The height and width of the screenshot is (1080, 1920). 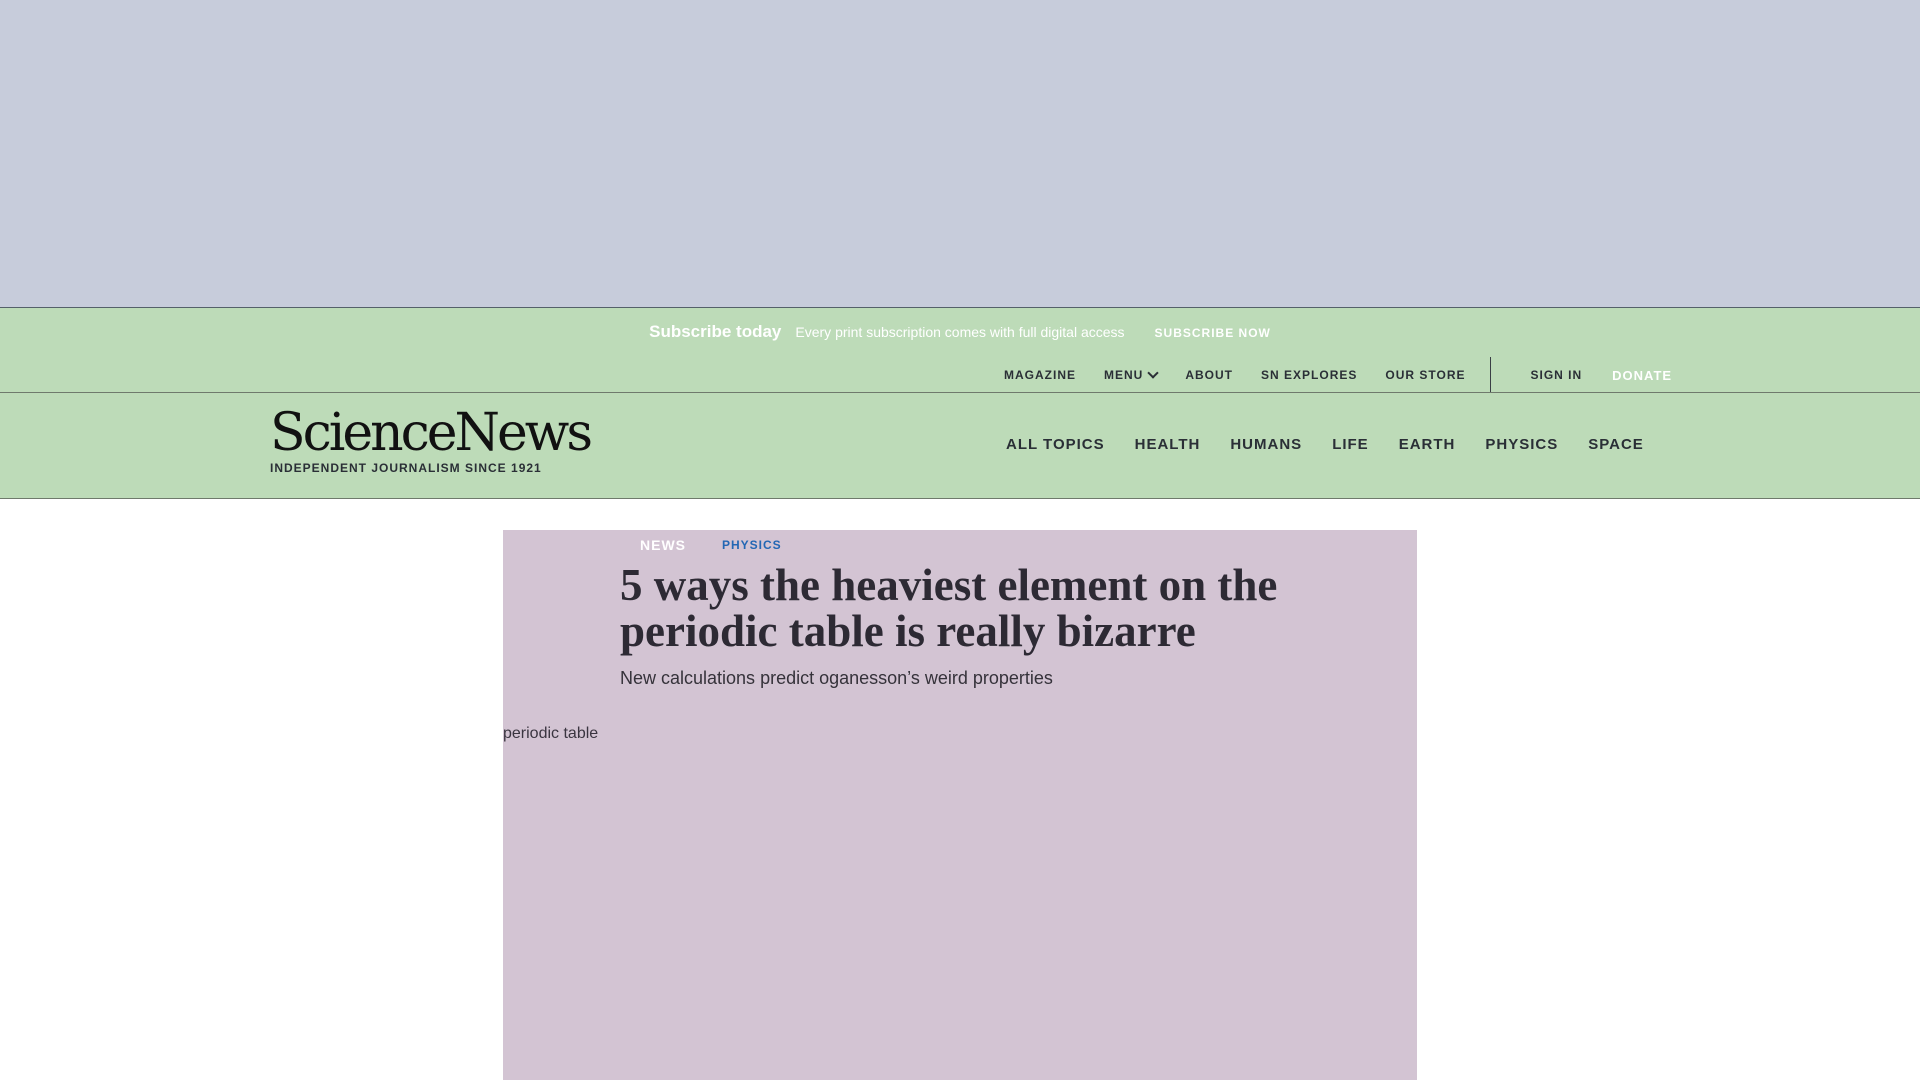 I want to click on logo-tagline: INDEPENDENT JOURNALISM SINCE 1921, so click(x=406, y=468).